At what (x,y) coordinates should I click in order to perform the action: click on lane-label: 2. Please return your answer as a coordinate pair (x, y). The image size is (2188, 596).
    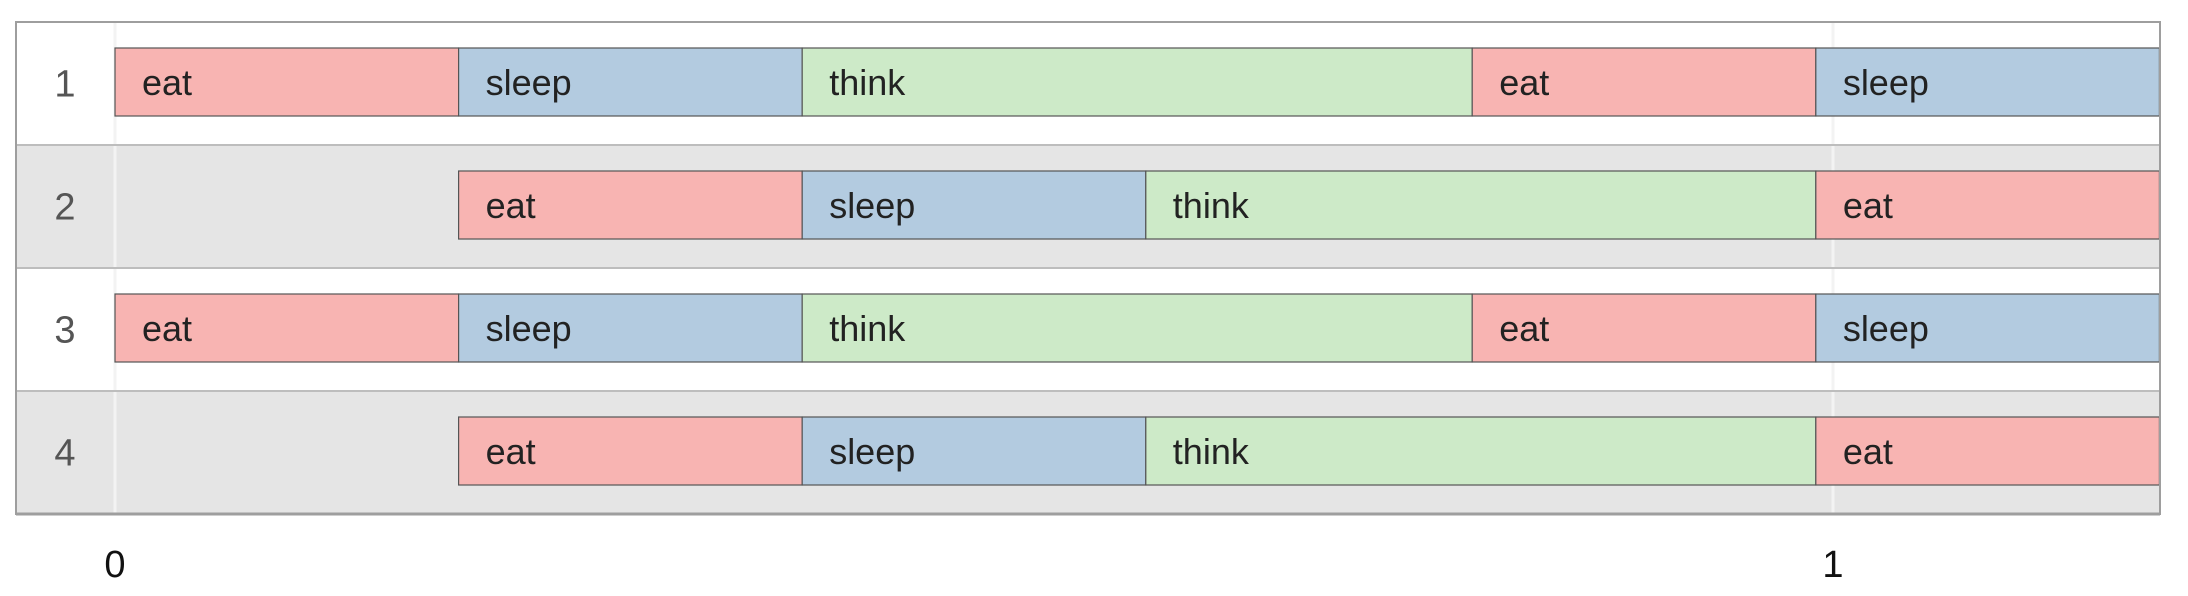
    Looking at the image, I should click on (64, 208).